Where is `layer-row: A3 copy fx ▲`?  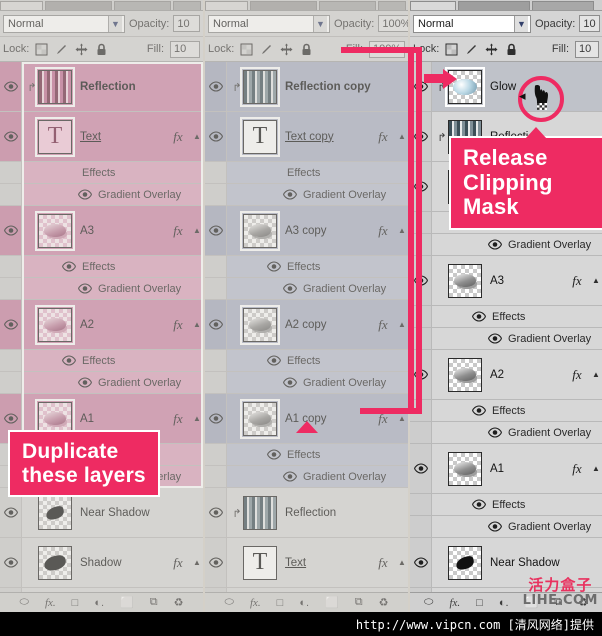
layer-row: A3 copy fx ▲ is located at coordinates (306, 231).